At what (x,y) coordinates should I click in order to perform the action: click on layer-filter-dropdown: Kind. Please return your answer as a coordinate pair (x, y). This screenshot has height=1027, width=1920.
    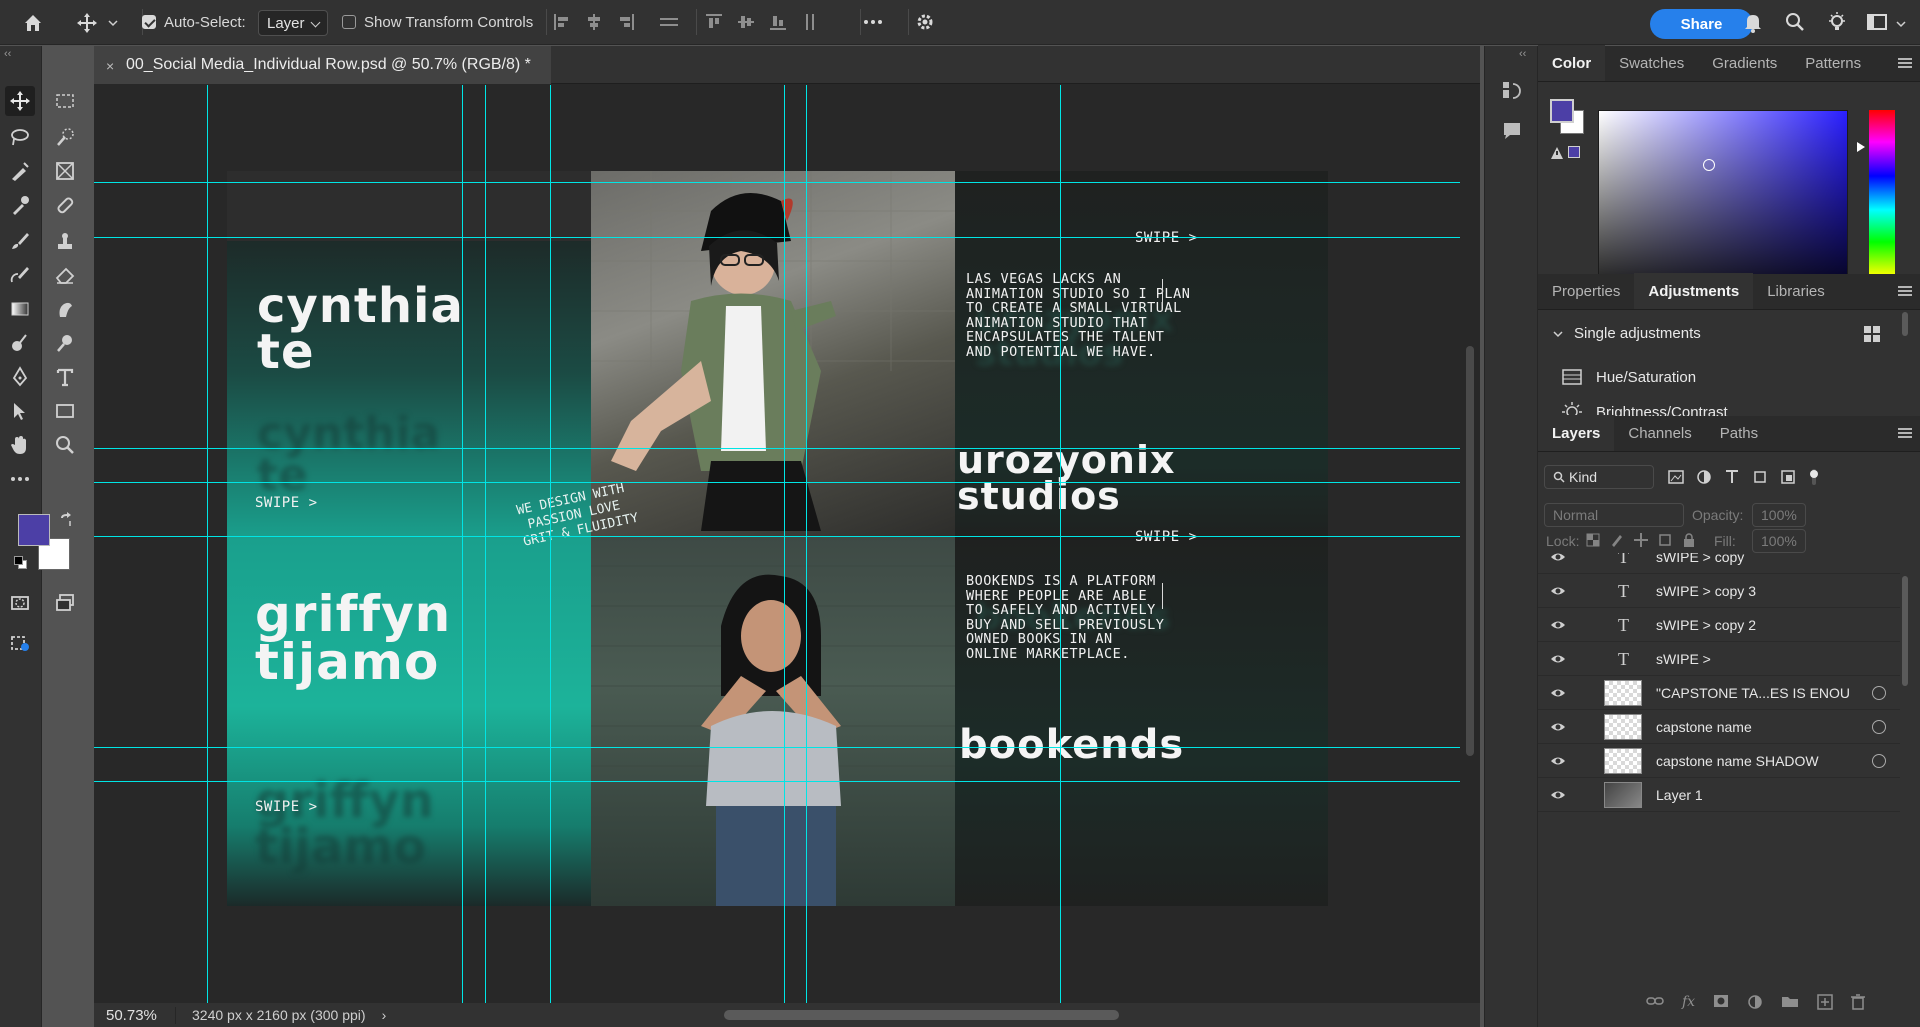
    Looking at the image, I should click on (1599, 477).